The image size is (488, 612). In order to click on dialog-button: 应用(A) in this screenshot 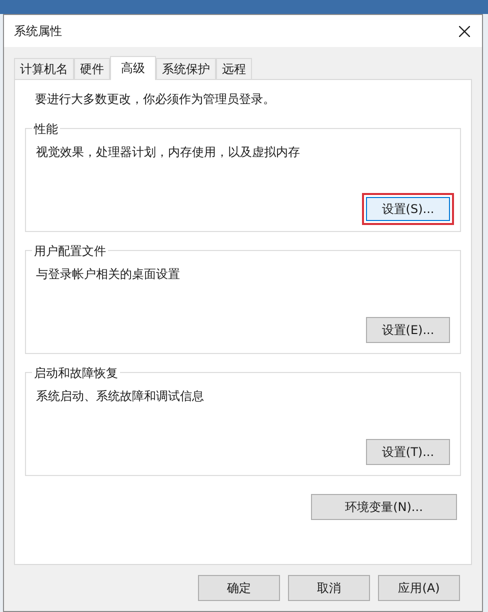, I will do `click(419, 588)`.